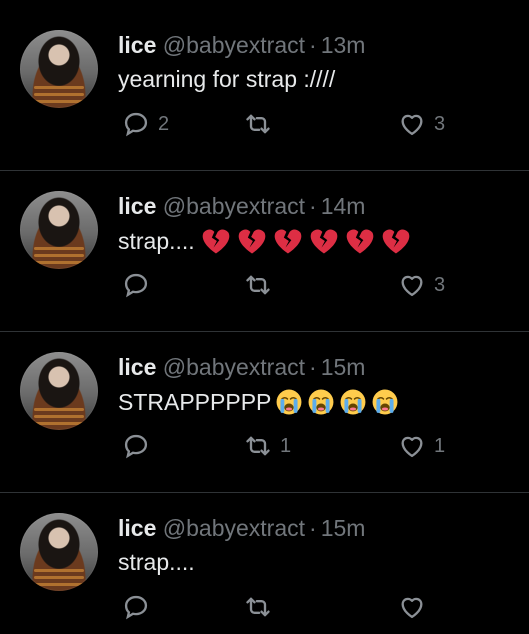 This screenshot has height=634, width=529. I want to click on like-count: 1, so click(440, 445).